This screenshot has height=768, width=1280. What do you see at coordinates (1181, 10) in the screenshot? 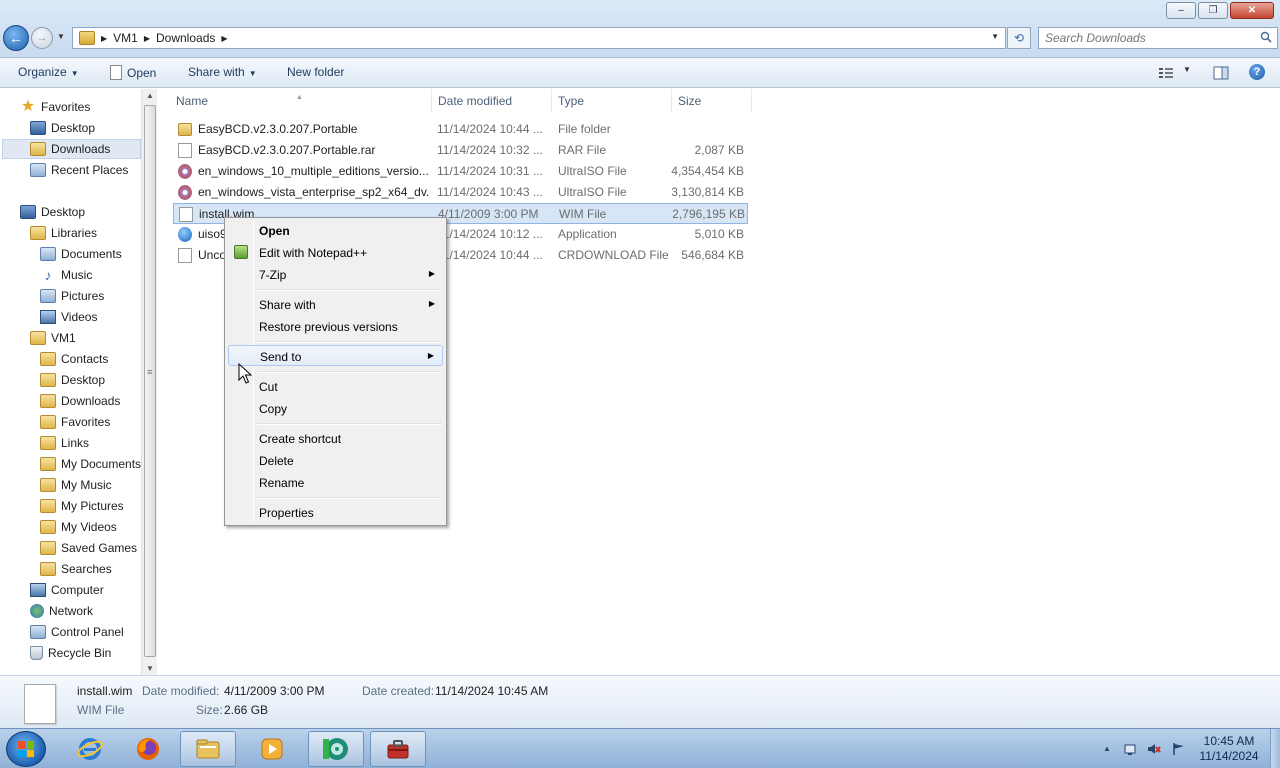
I see `minimize-button: ‒` at bounding box center [1181, 10].